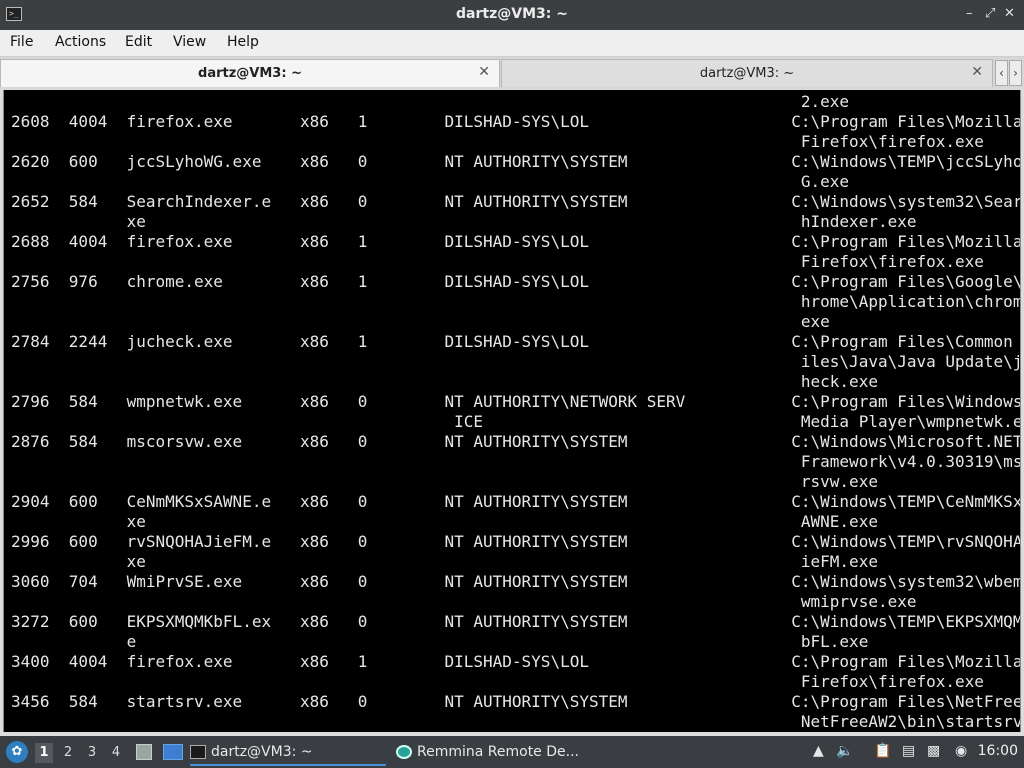 This screenshot has width=1024, height=768. What do you see at coordinates (516, 421) in the screenshot?
I see `terminal-line: ICE Media Player\wmpnetwk.exe` at bounding box center [516, 421].